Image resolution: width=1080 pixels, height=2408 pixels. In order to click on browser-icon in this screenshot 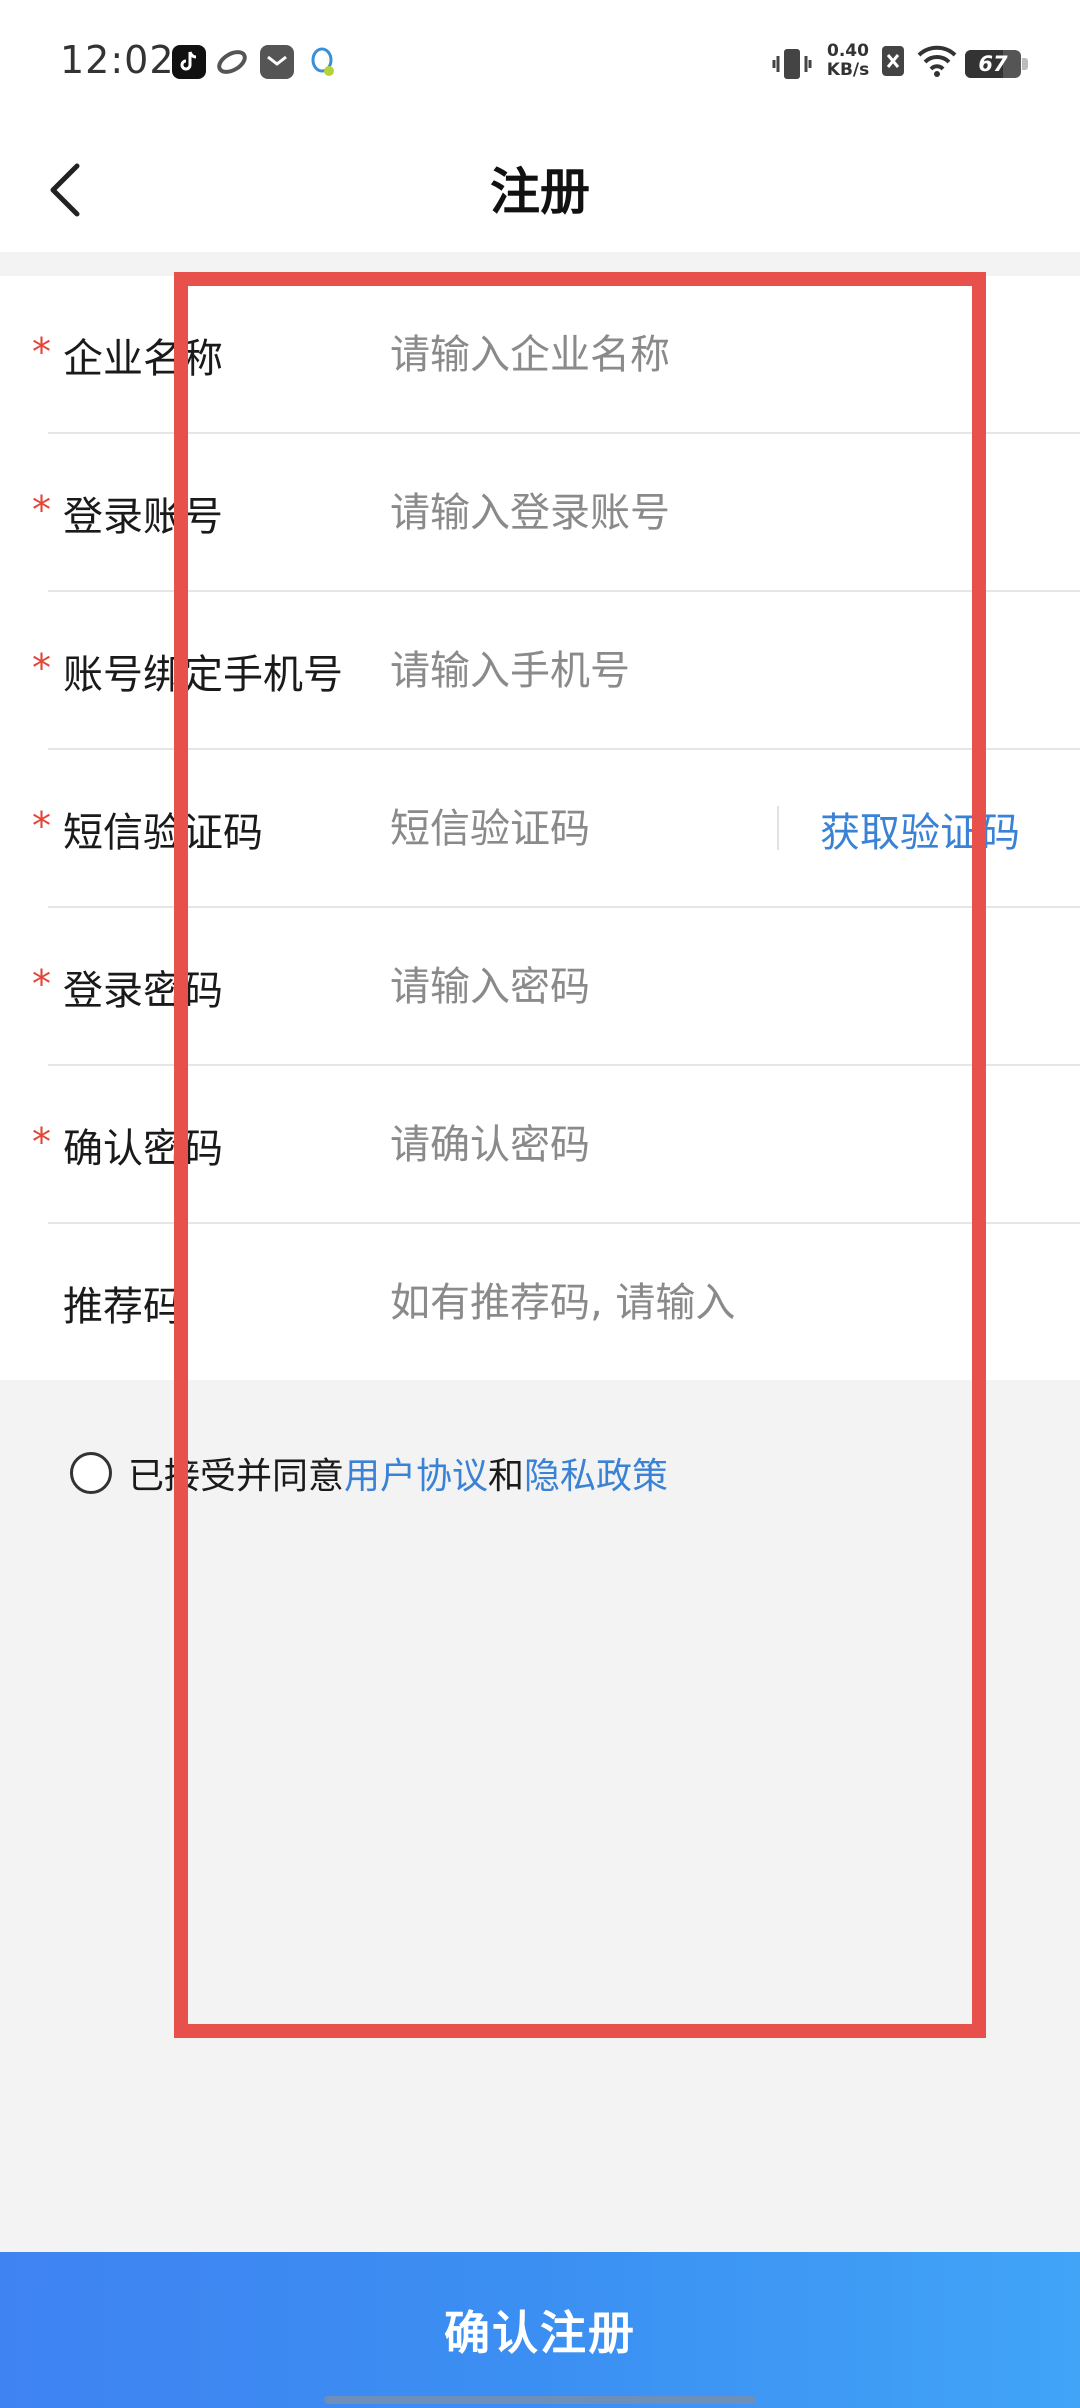, I will do `click(232, 62)`.